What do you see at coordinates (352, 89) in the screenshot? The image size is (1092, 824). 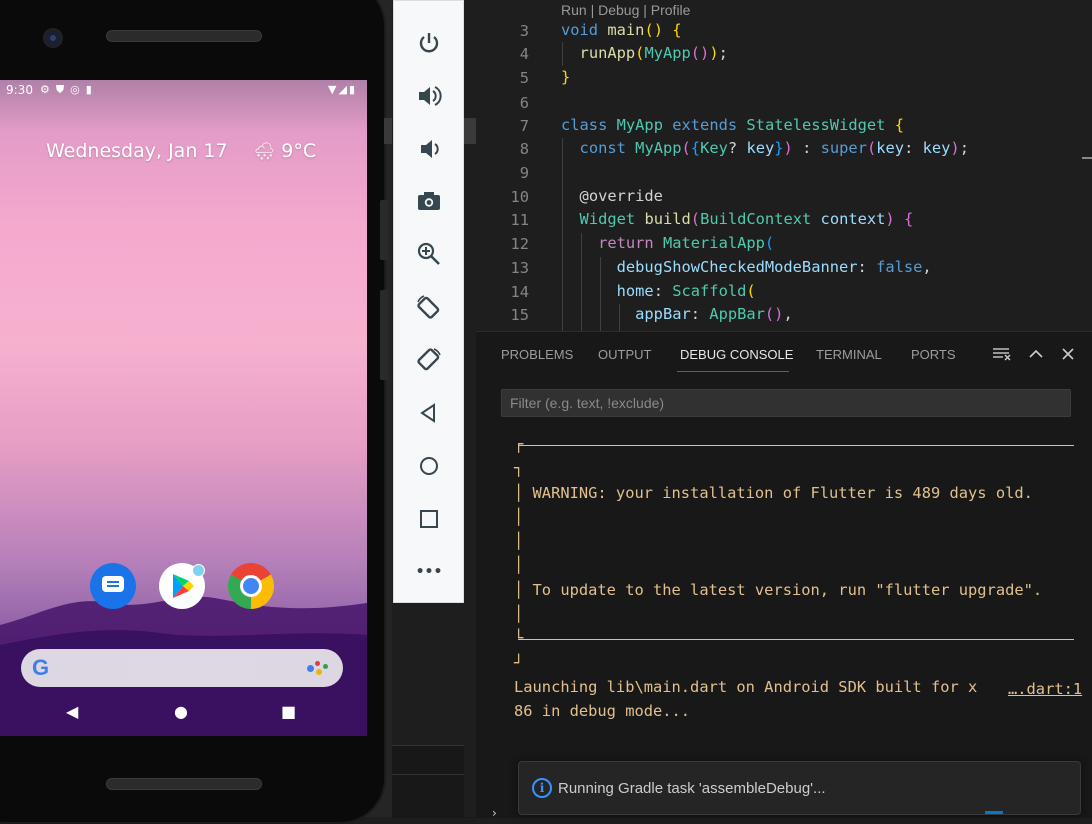 I see `battery-icon: ▮` at bounding box center [352, 89].